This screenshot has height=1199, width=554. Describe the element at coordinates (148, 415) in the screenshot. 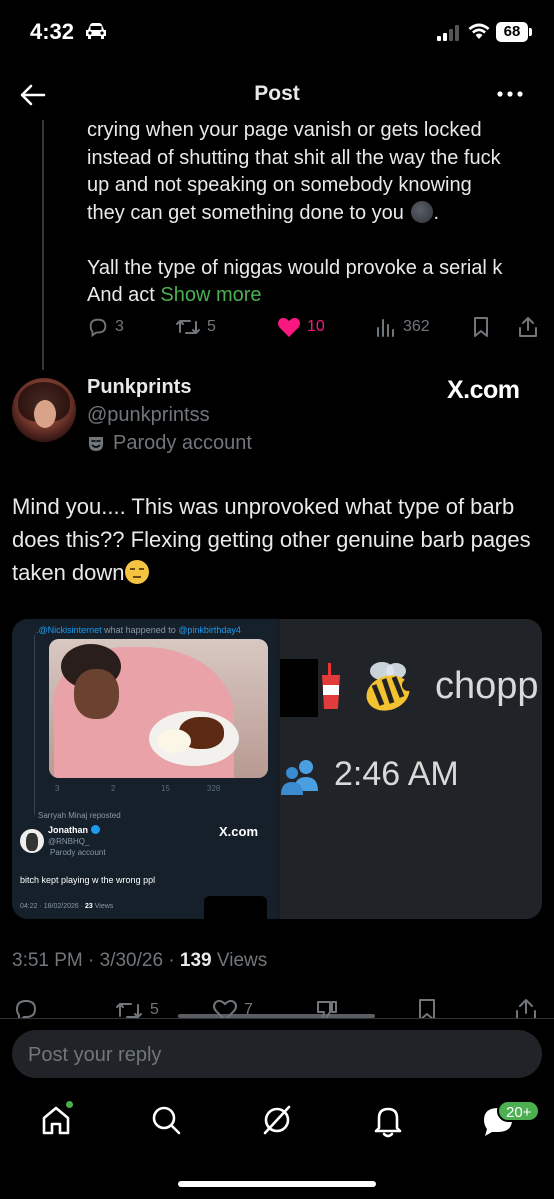

I see `author-handle: @punkprintss` at that location.